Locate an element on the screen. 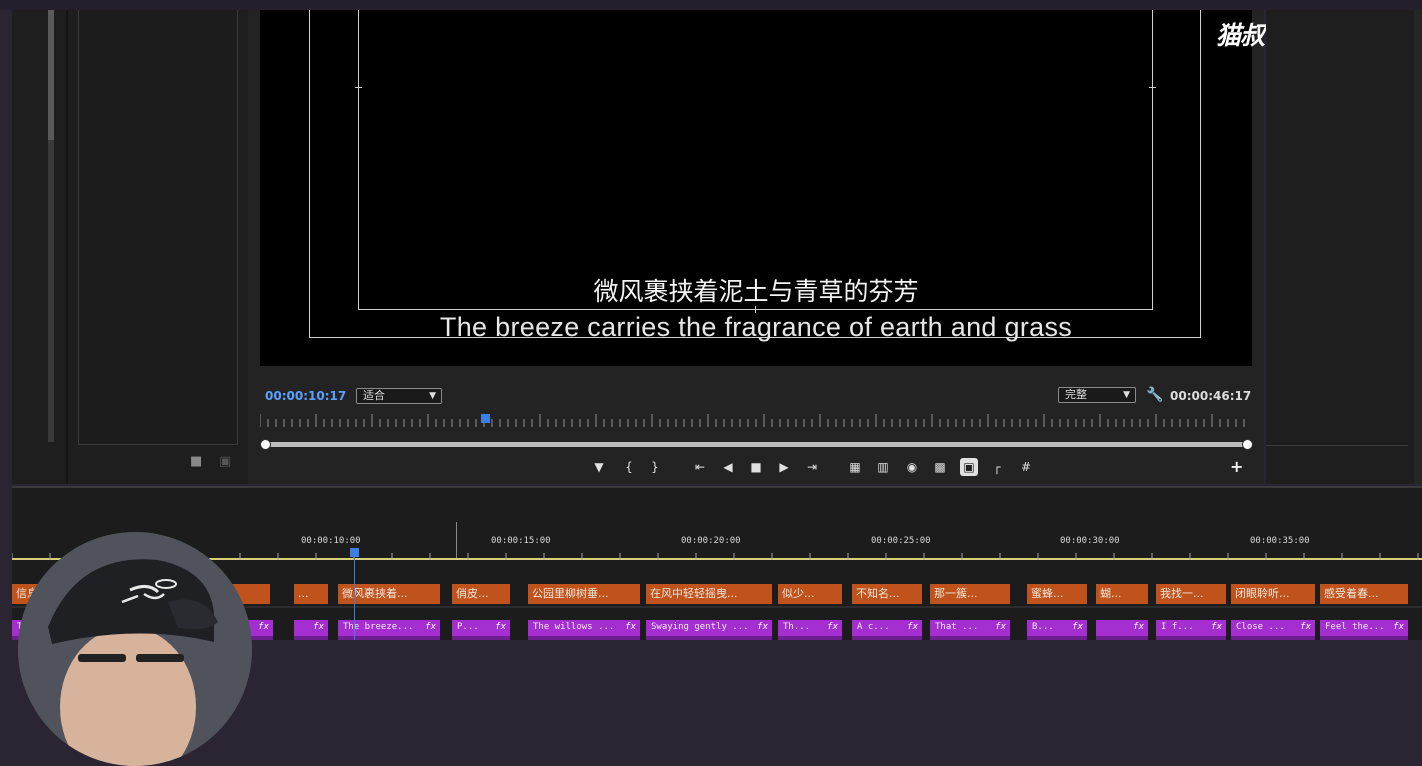 This screenshot has width=1422, height=766. bin-area is located at coordinates (158, 227).